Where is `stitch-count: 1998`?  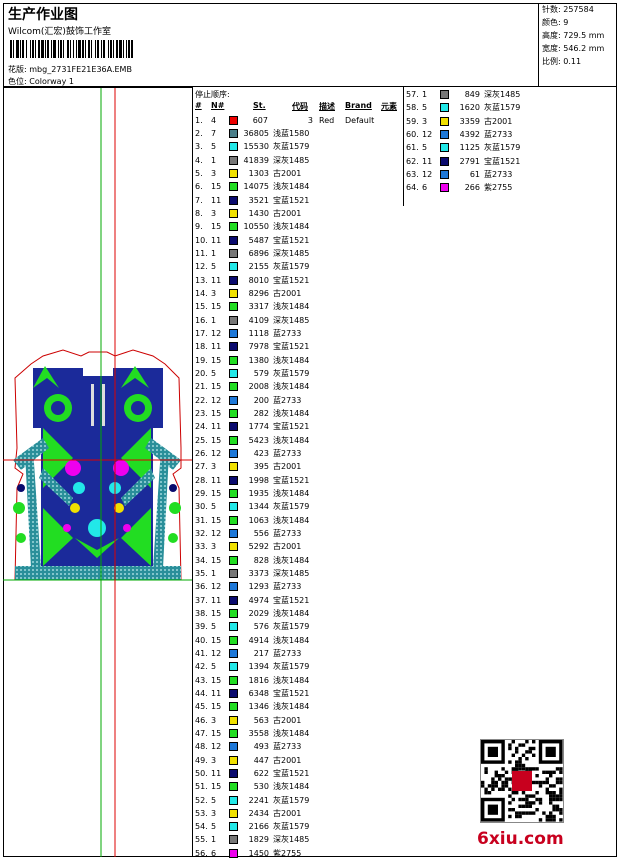 stitch-count: 1998 is located at coordinates (258, 480).